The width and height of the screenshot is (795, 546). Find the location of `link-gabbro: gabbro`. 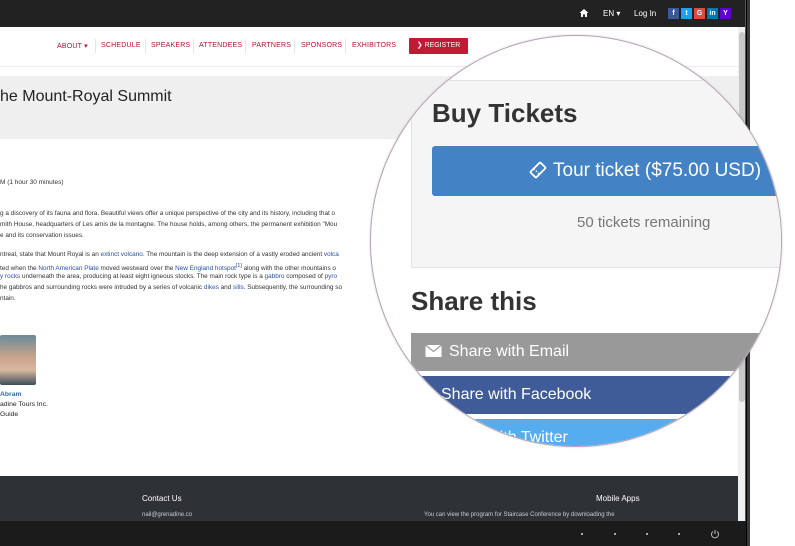

link-gabbro: gabbro is located at coordinates (275, 276).